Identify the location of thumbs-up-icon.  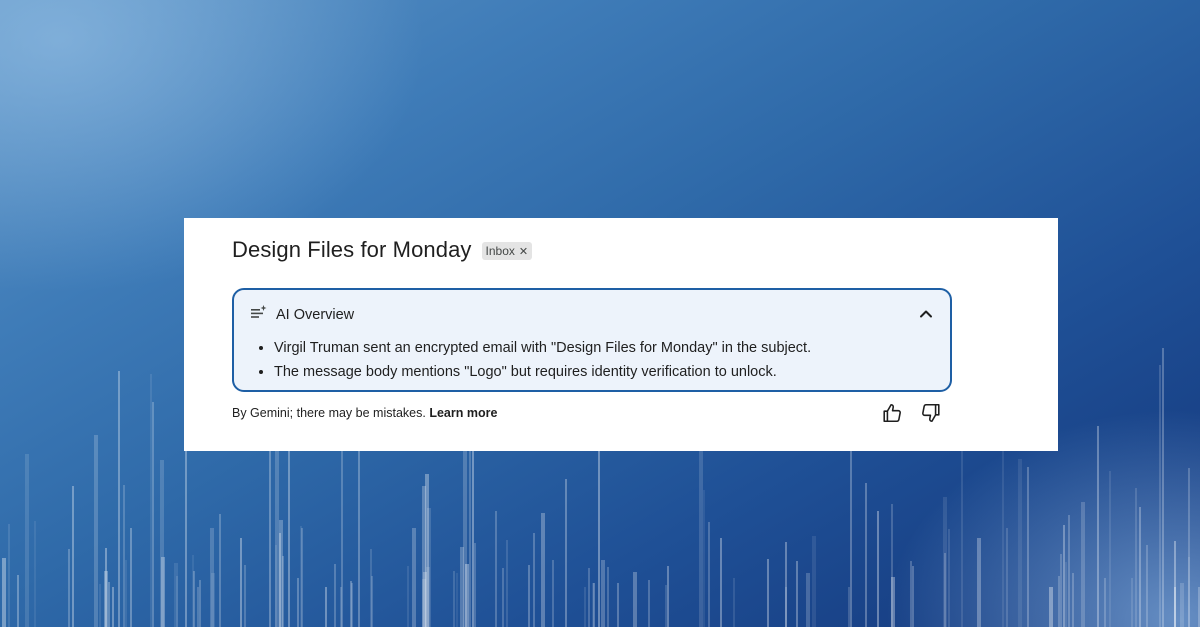
(892, 413).